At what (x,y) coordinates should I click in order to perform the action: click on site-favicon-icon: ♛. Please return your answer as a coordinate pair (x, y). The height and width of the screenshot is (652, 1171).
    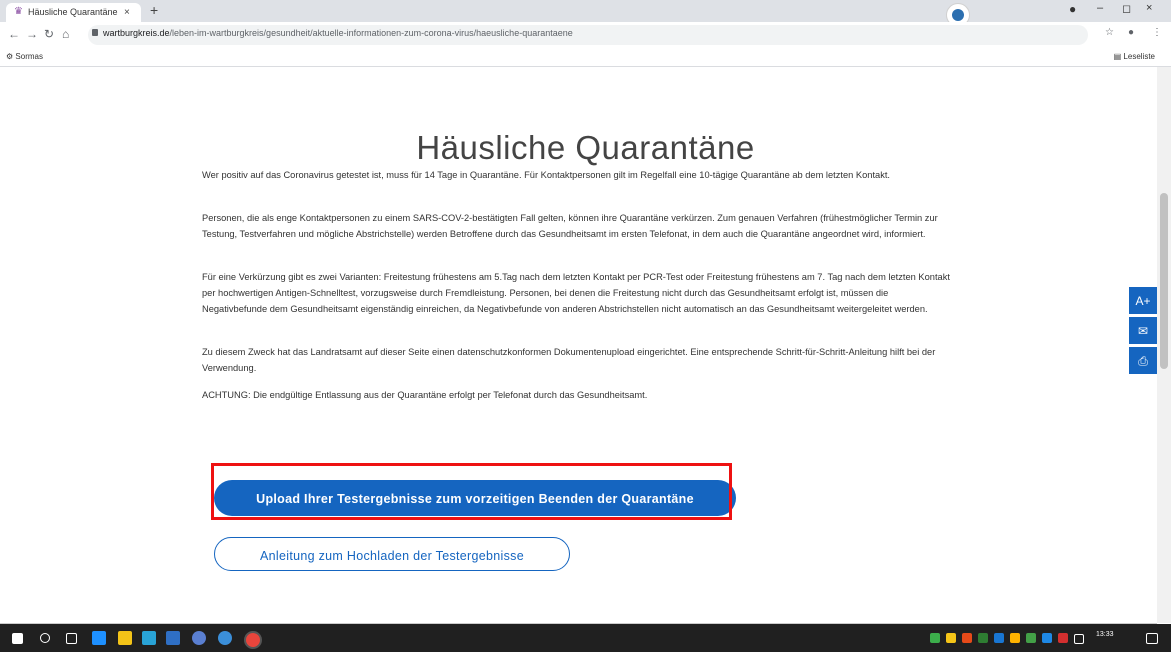
    Looking at the image, I should click on (18, 11).